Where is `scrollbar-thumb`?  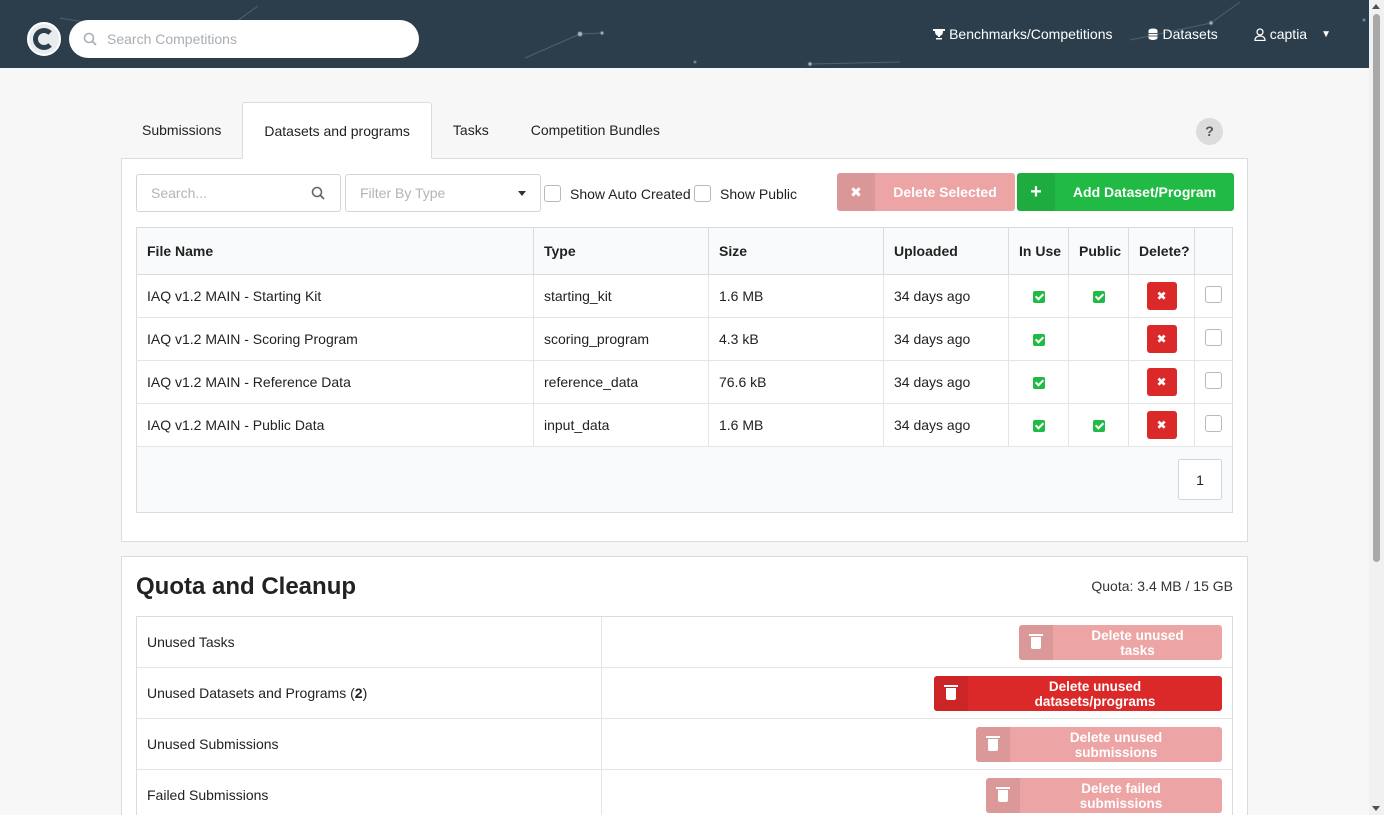
scrollbar-thumb is located at coordinates (1376, 288).